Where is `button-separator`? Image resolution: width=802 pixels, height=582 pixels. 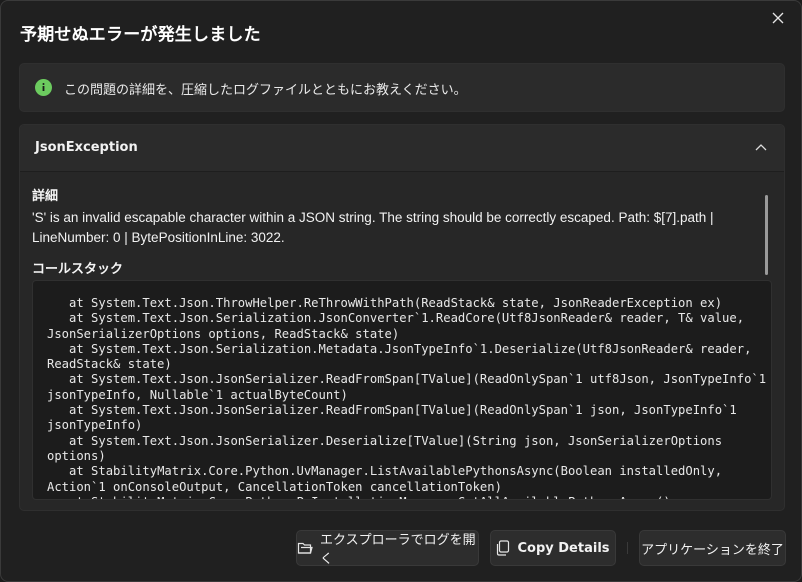 button-separator is located at coordinates (627, 548).